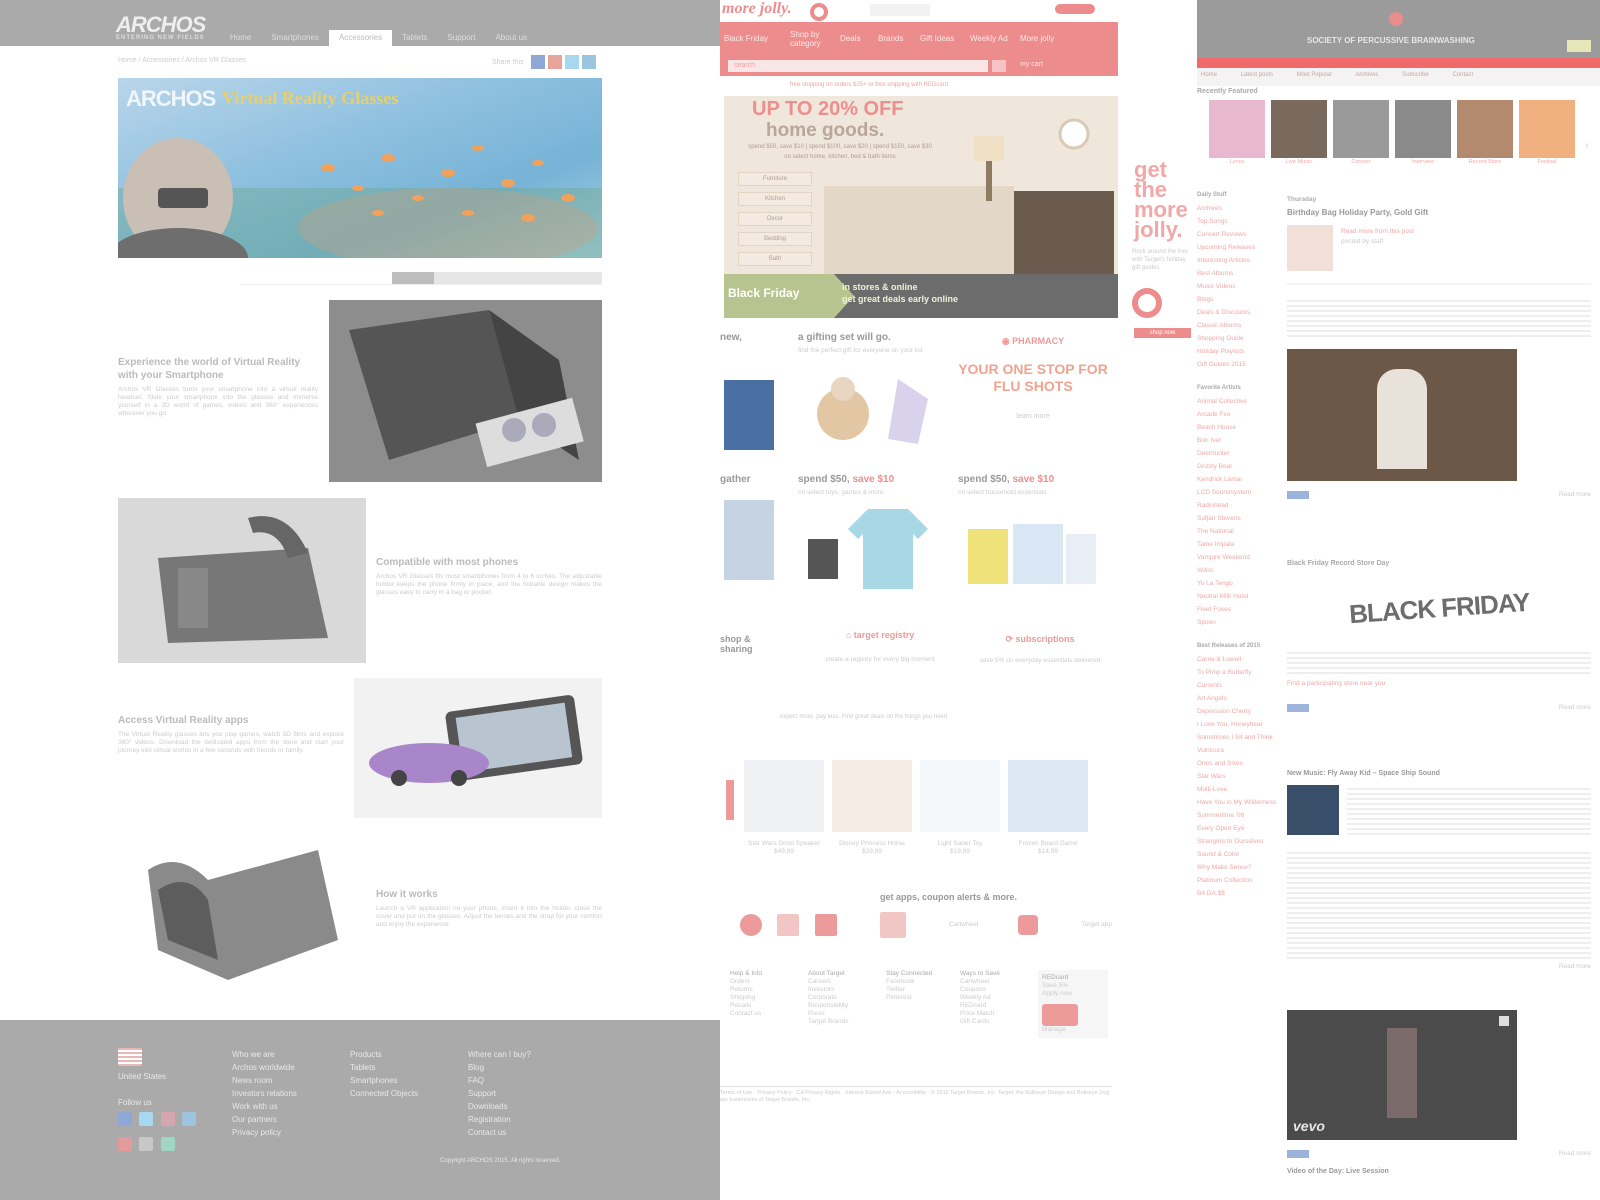  What do you see at coordinates (1073, 986) in the screenshot?
I see `footer-link: Save 5%` at bounding box center [1073, 986].